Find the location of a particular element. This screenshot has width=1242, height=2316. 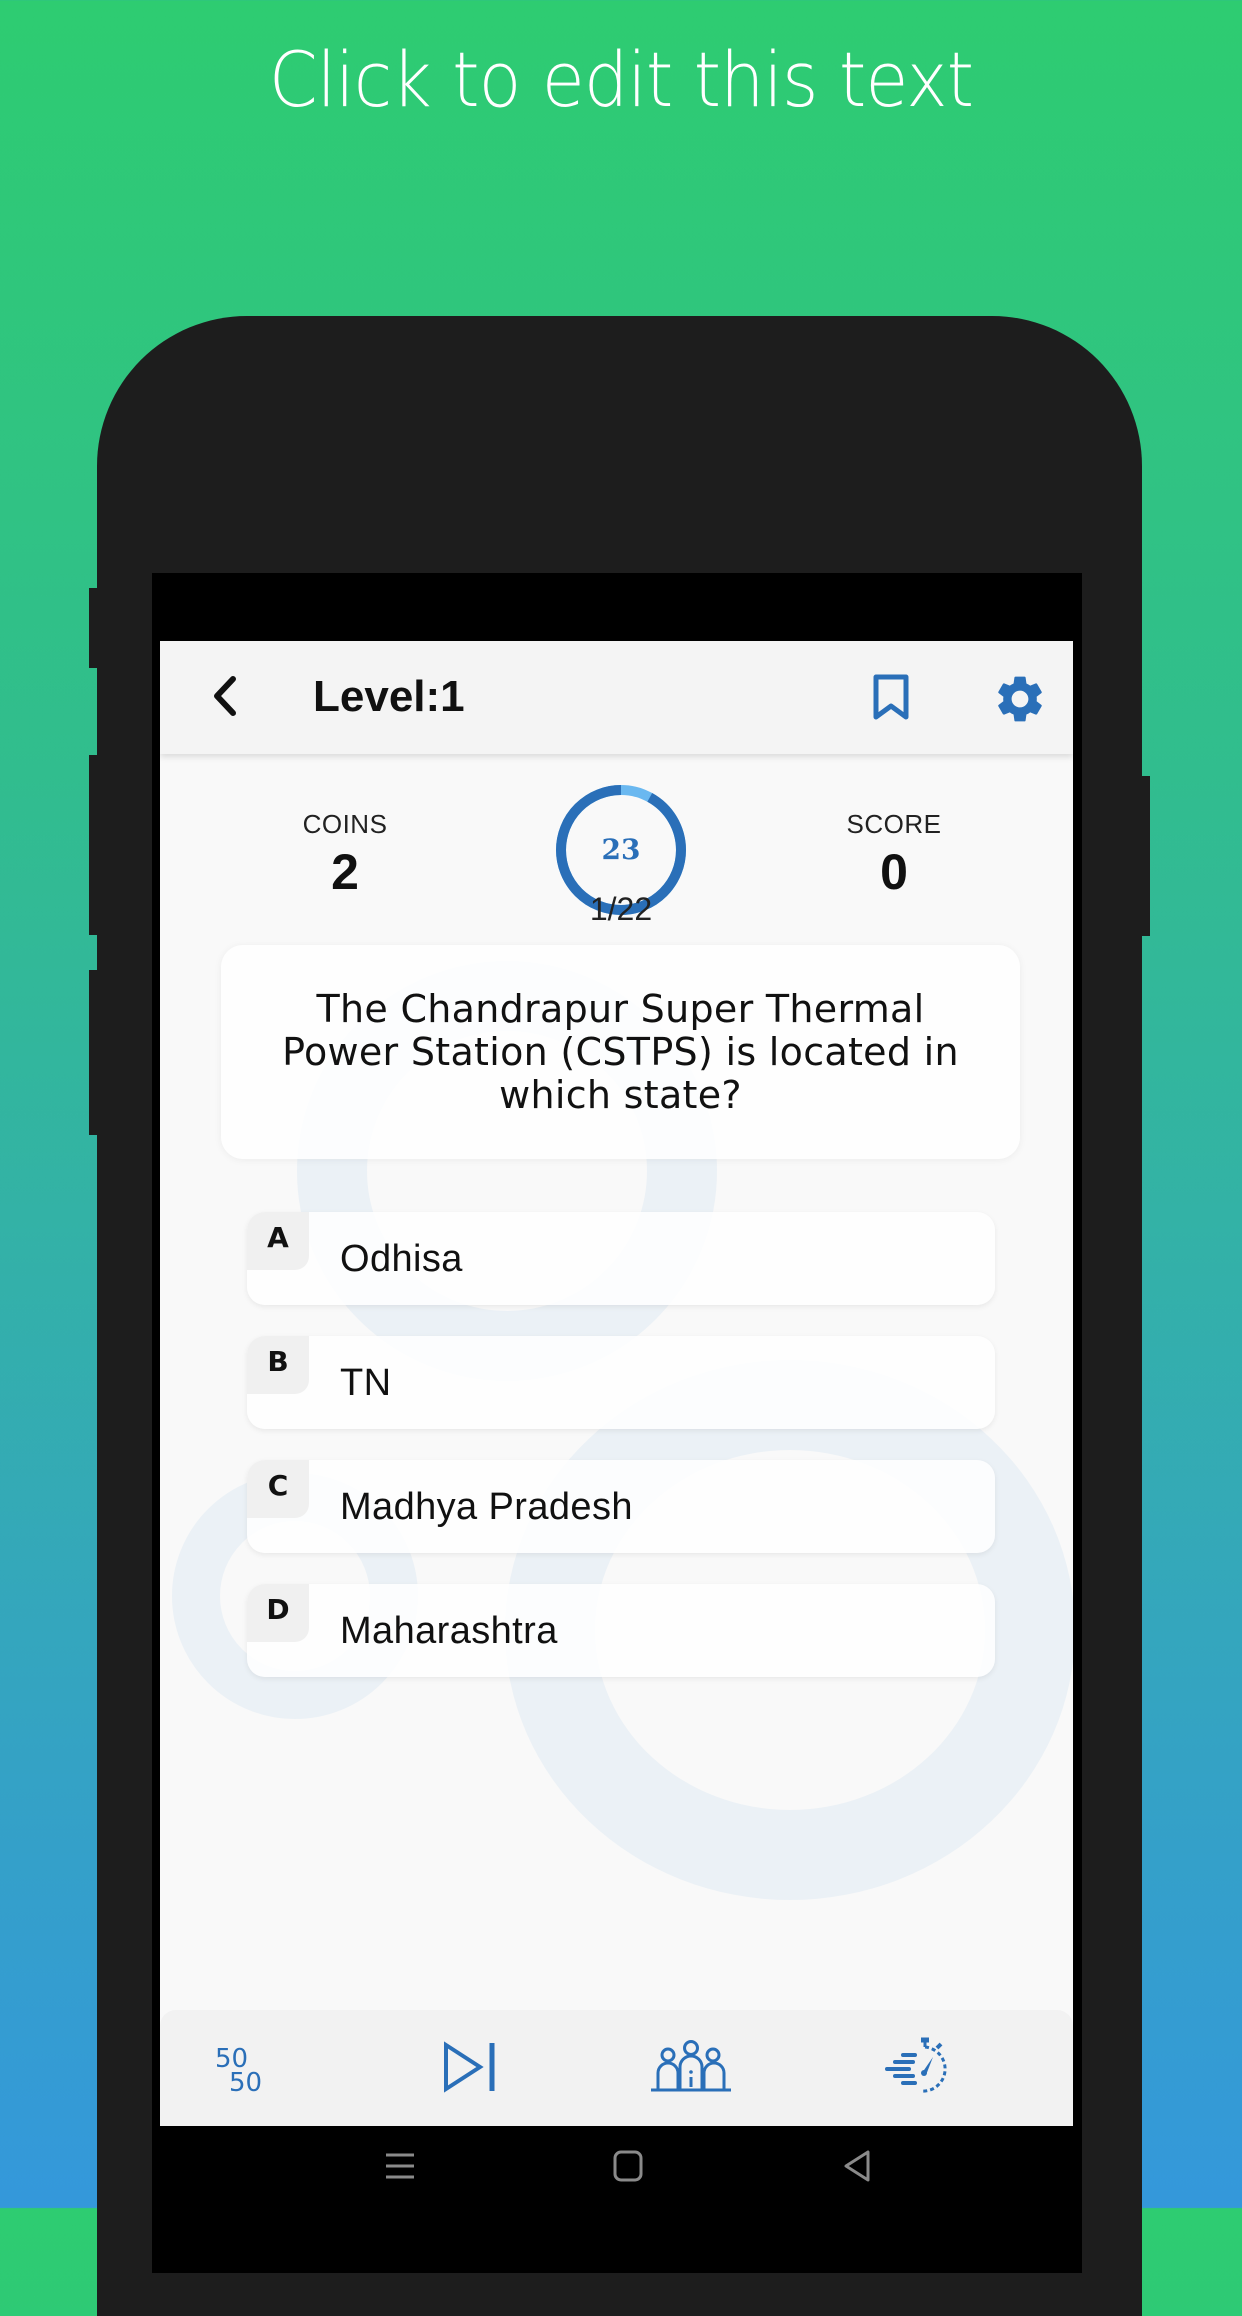

chevron-left-icon is located at coordinates (225, 696).